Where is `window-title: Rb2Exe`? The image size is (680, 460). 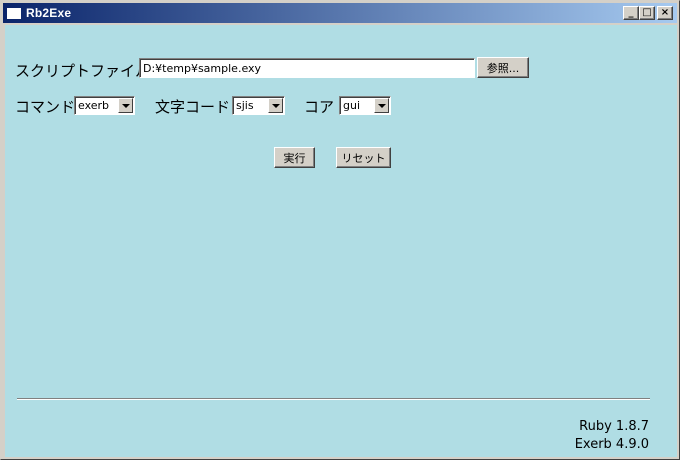
window-title: Rb2Exe is located at coordinates (49, 13).